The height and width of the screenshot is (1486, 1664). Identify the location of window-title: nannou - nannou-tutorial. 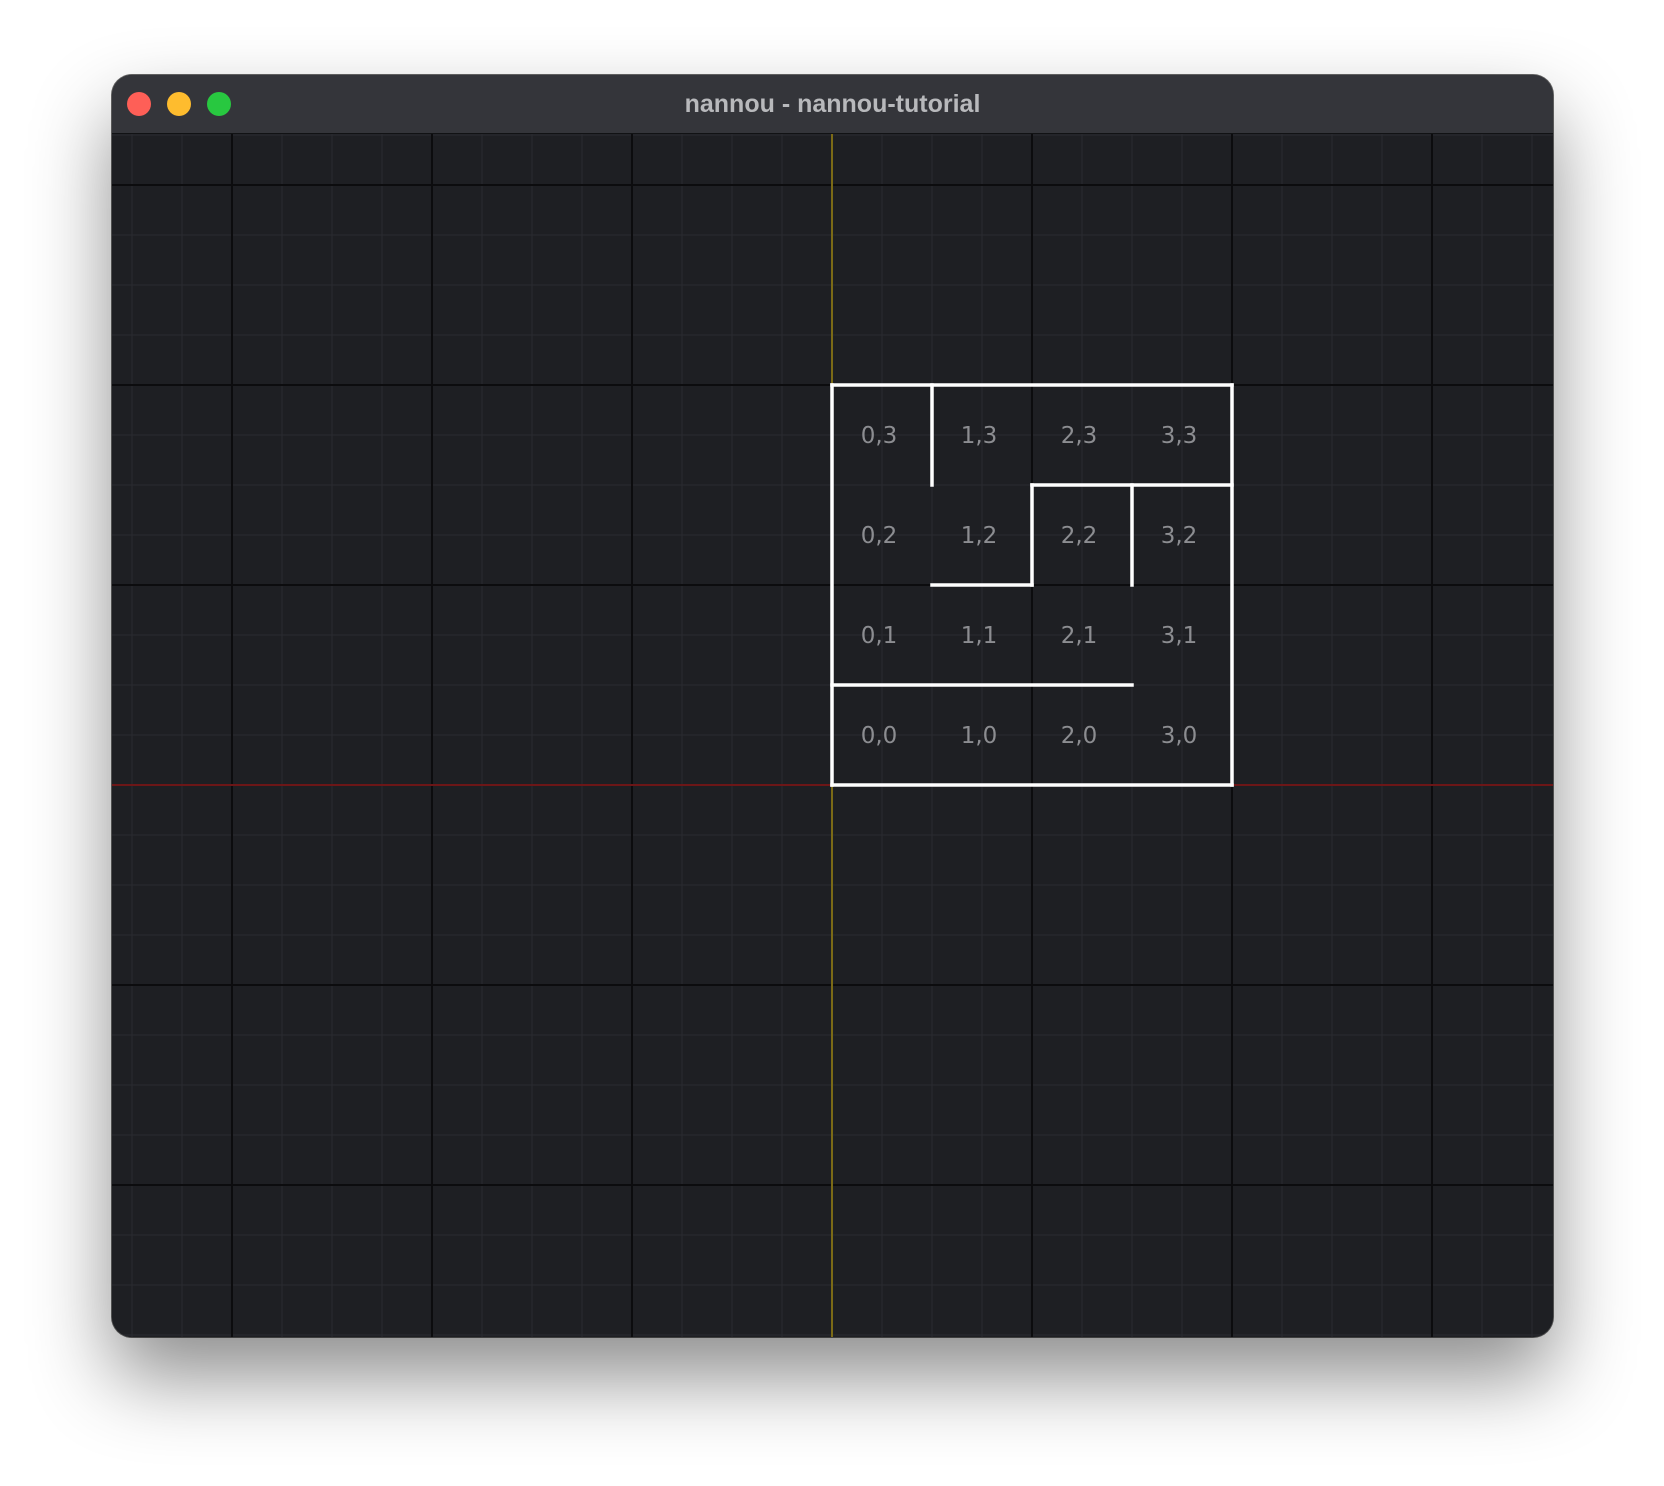
(832, 104).